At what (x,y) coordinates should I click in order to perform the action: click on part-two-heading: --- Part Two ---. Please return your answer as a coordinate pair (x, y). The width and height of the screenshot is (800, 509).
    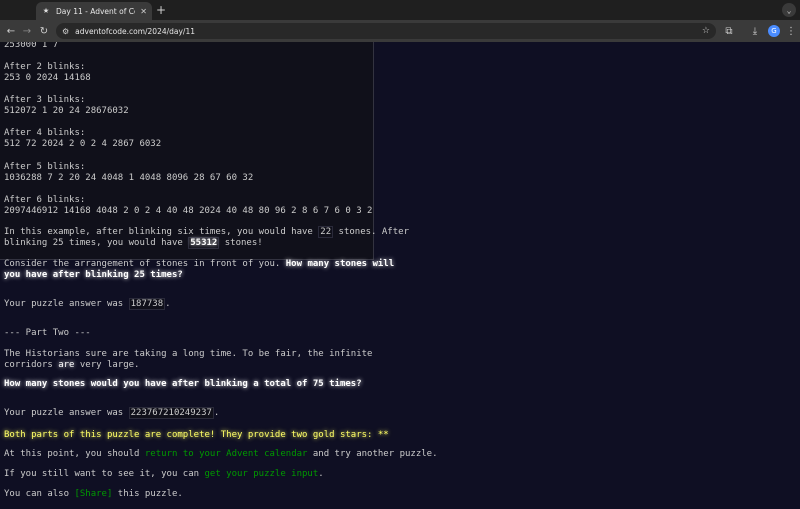
    Looking at the image, I should click on (47, 333).